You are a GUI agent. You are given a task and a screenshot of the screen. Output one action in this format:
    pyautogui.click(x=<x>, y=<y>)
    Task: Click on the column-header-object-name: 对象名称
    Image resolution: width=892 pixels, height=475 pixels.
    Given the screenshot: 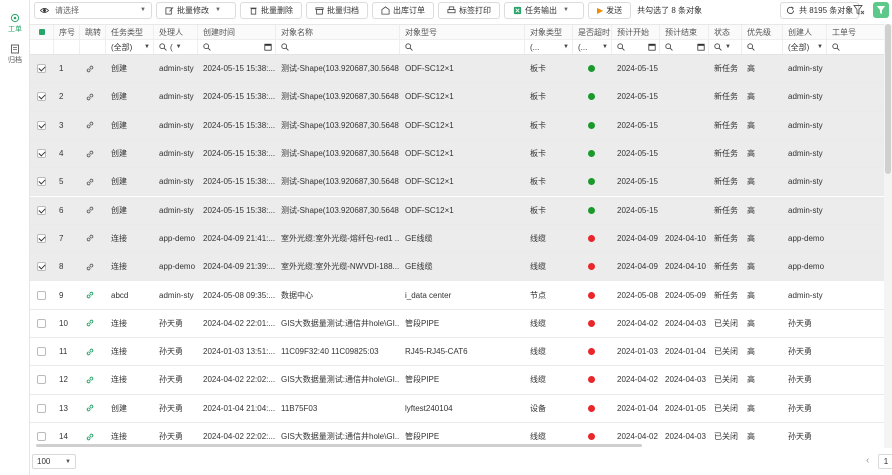 What is the action you would take?
    pyautogui.click(x=338, y=32)
    